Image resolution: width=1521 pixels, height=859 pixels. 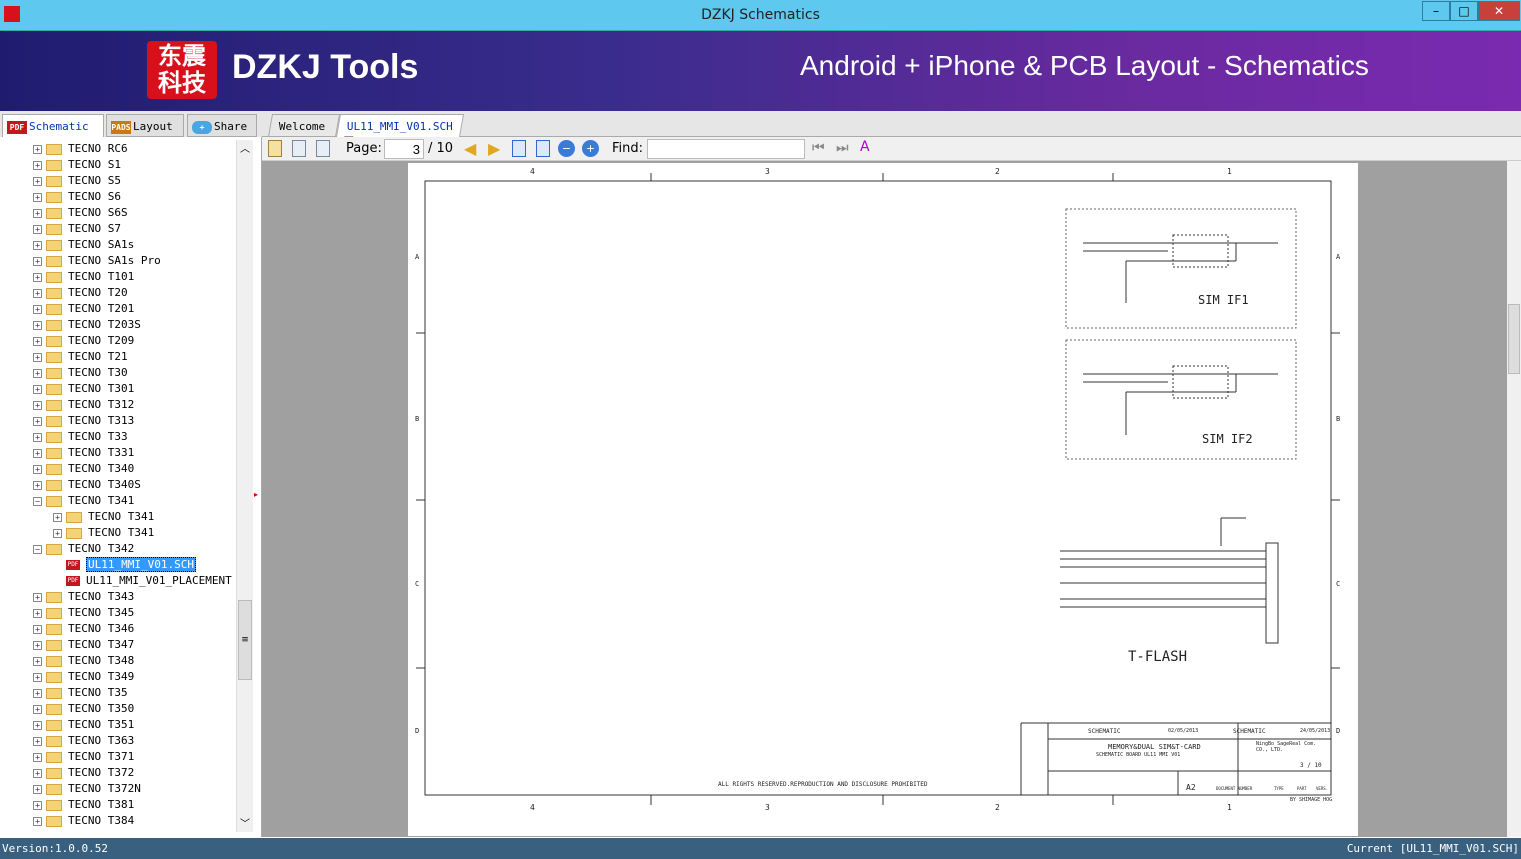 What do you see at coordinates (77, 181) in the screenshot?
I see `tree-item: + TECNO S5` at bounding box center [77, 181].